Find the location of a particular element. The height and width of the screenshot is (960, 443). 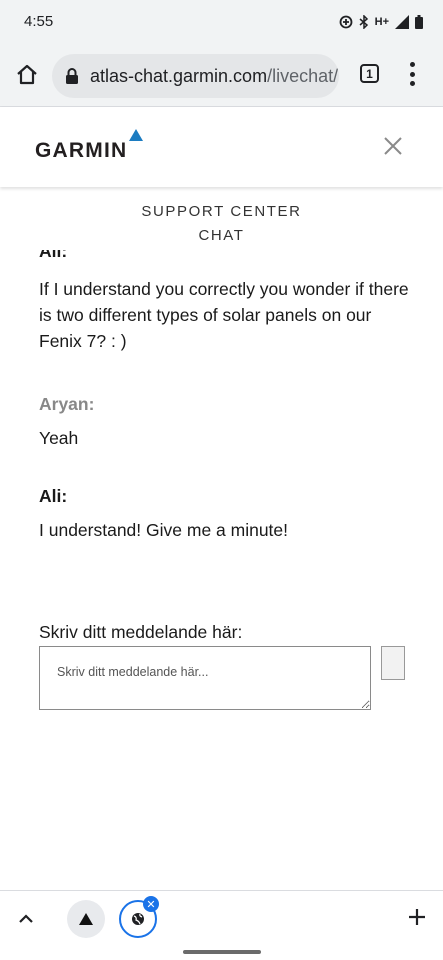

close-icon is located at coordinates (393, 146).